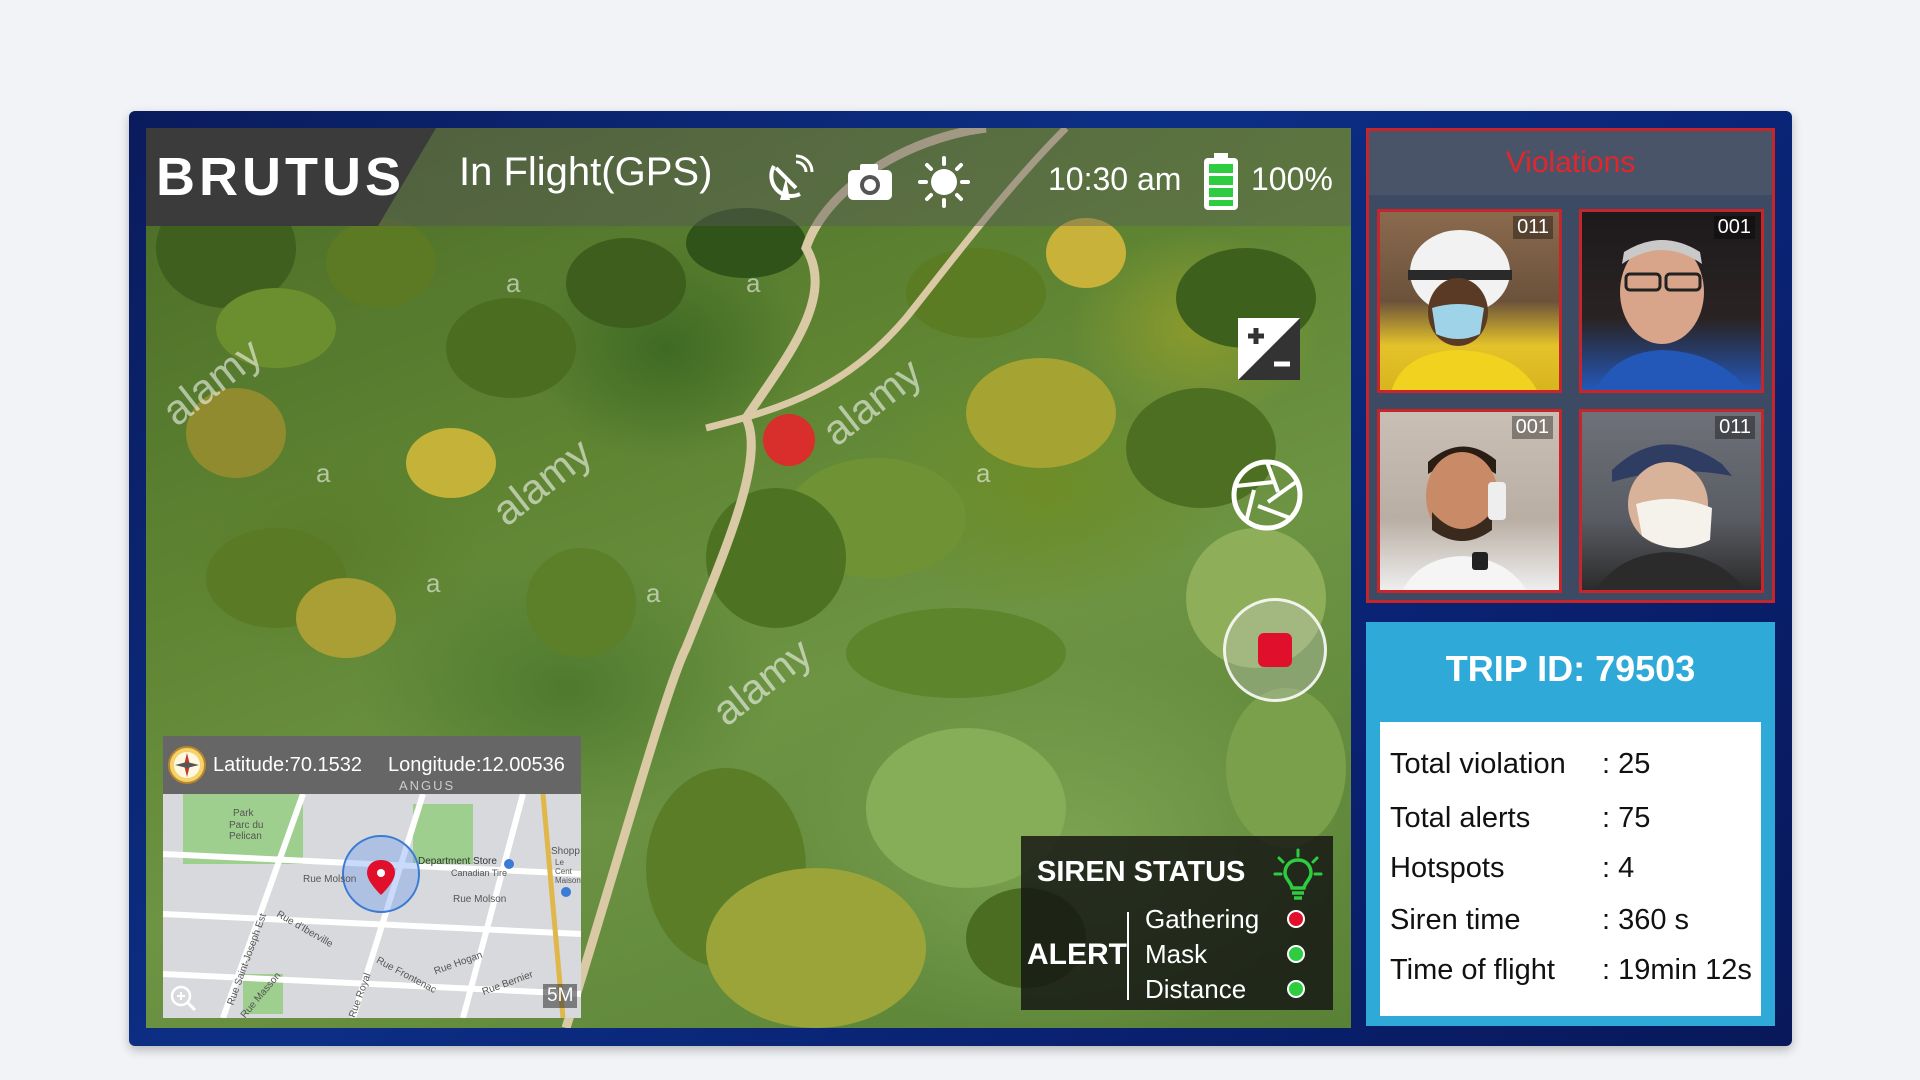  Describe the element at coordinates (457, 861) in the screenshot. I see `map-label: Department Store` at that location.